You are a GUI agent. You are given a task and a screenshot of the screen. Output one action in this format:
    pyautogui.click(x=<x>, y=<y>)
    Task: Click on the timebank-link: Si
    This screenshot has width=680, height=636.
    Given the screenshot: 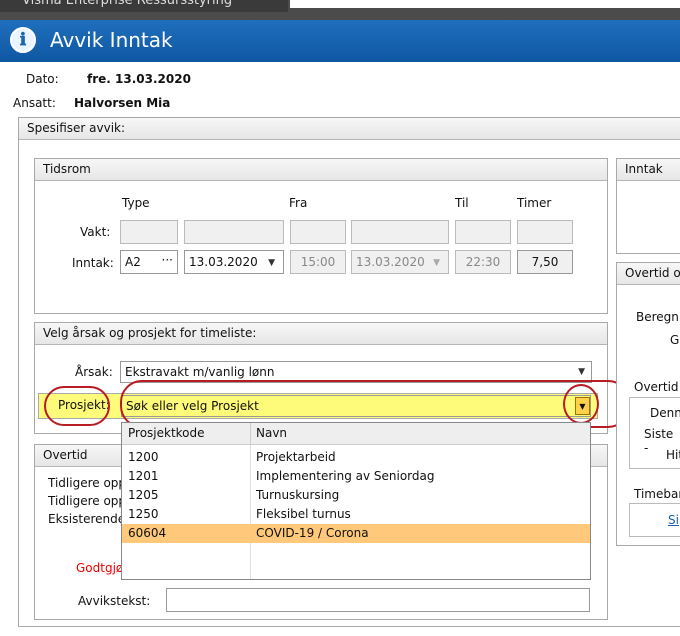 What is the action you would take?
    pyautogui.click(x=673, y=520)
    